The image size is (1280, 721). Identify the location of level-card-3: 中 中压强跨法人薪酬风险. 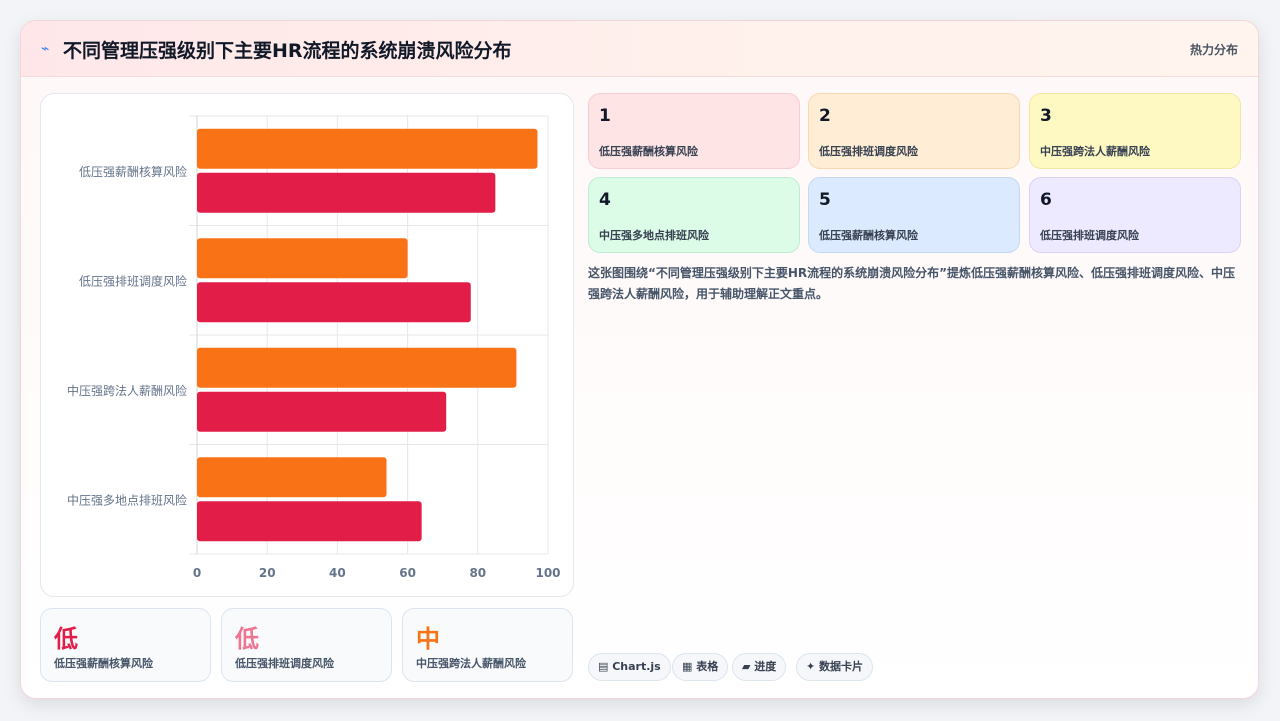
(487, 645).